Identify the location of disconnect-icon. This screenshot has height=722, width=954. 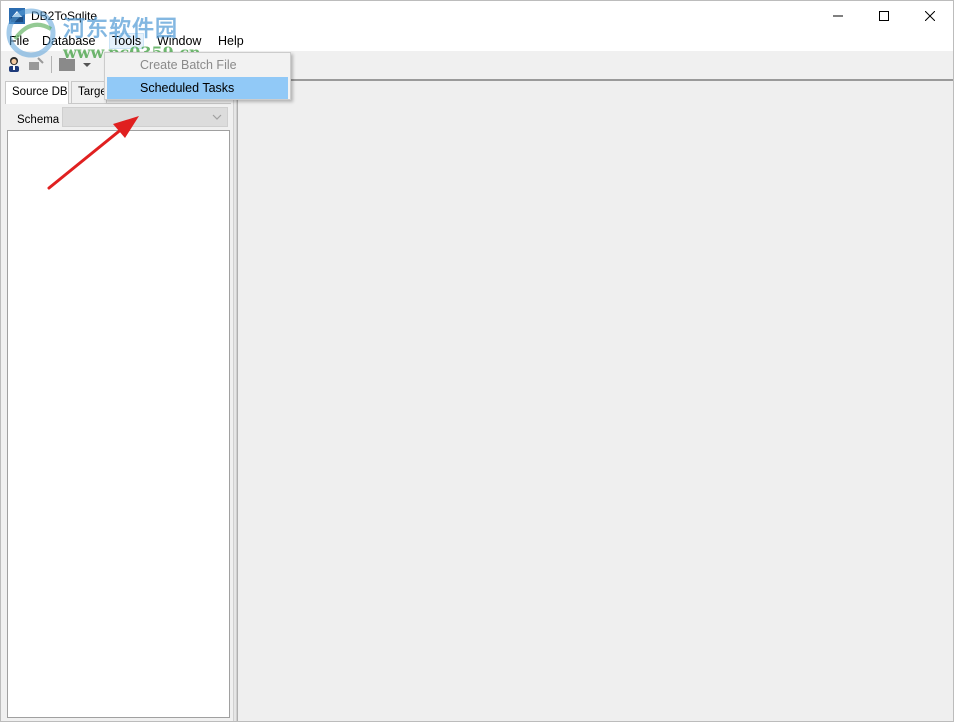
(36, 64).